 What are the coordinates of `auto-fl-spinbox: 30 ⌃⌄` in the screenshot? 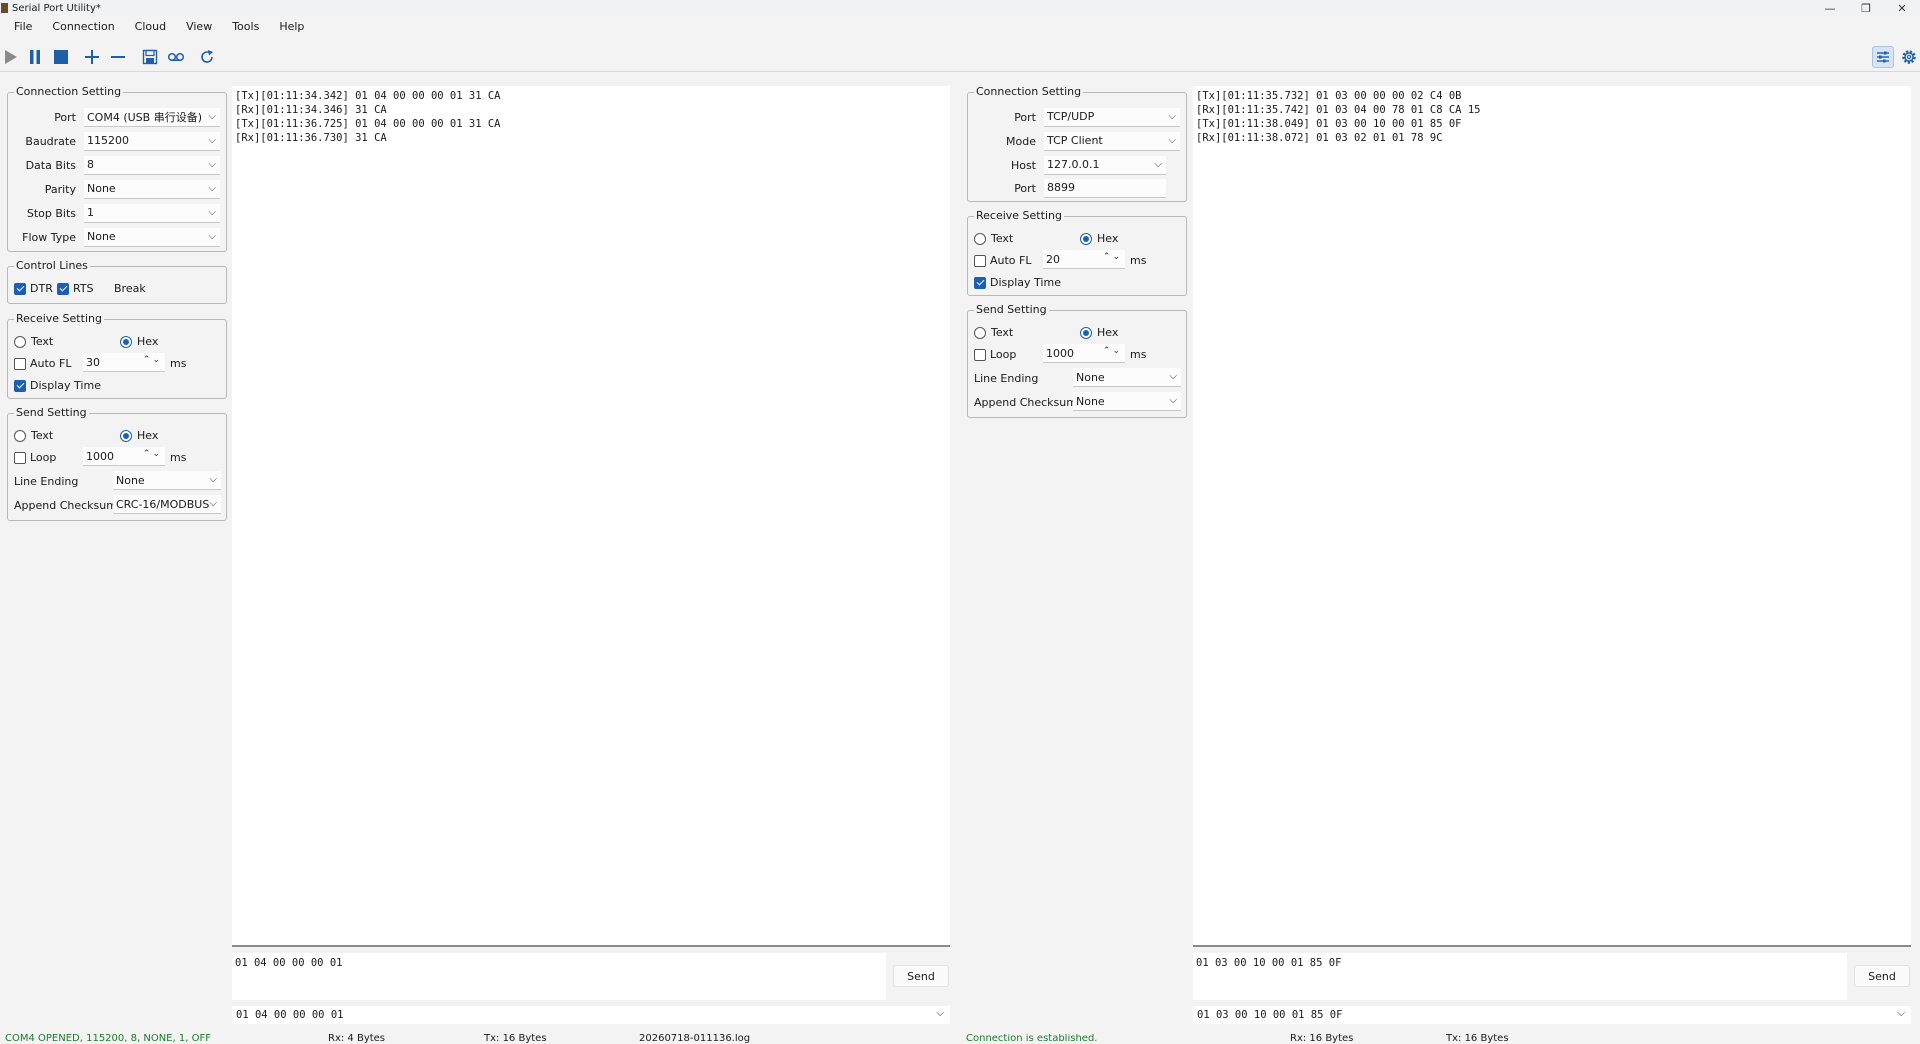 It's located at (124, 362).